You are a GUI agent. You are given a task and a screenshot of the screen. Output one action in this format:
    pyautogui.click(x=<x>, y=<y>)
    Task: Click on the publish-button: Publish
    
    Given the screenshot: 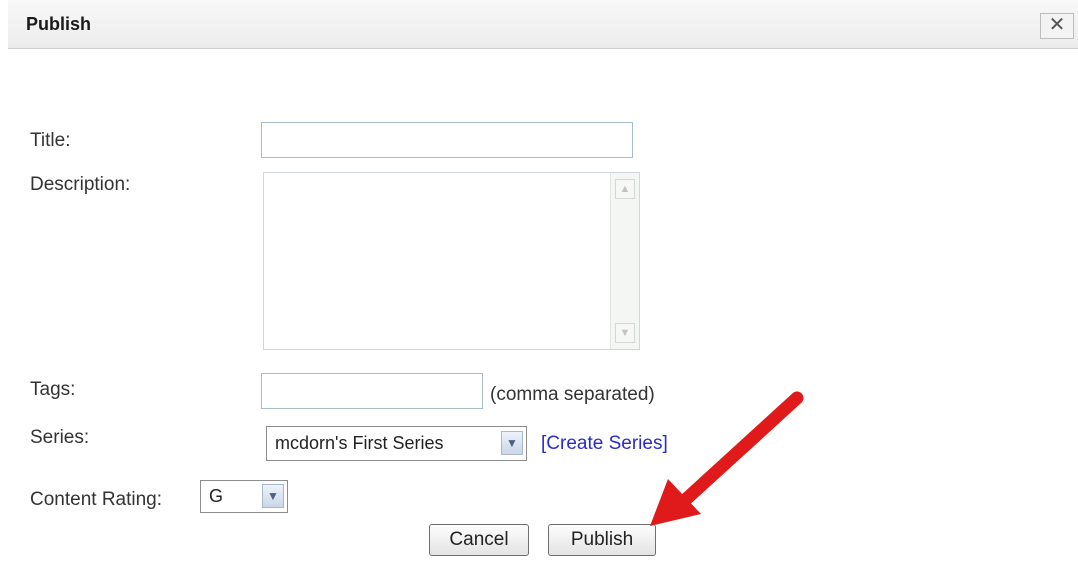 What is the action you would take?
    pyautogui.click(x=602, y=540)
    